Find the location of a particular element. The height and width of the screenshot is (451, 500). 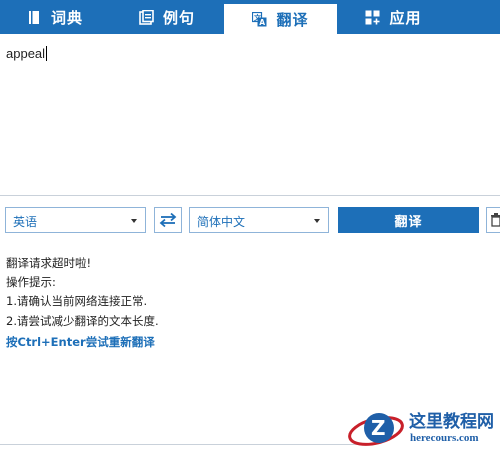

watermark-title: 这里教程网 is located at coordinates (451, 422).